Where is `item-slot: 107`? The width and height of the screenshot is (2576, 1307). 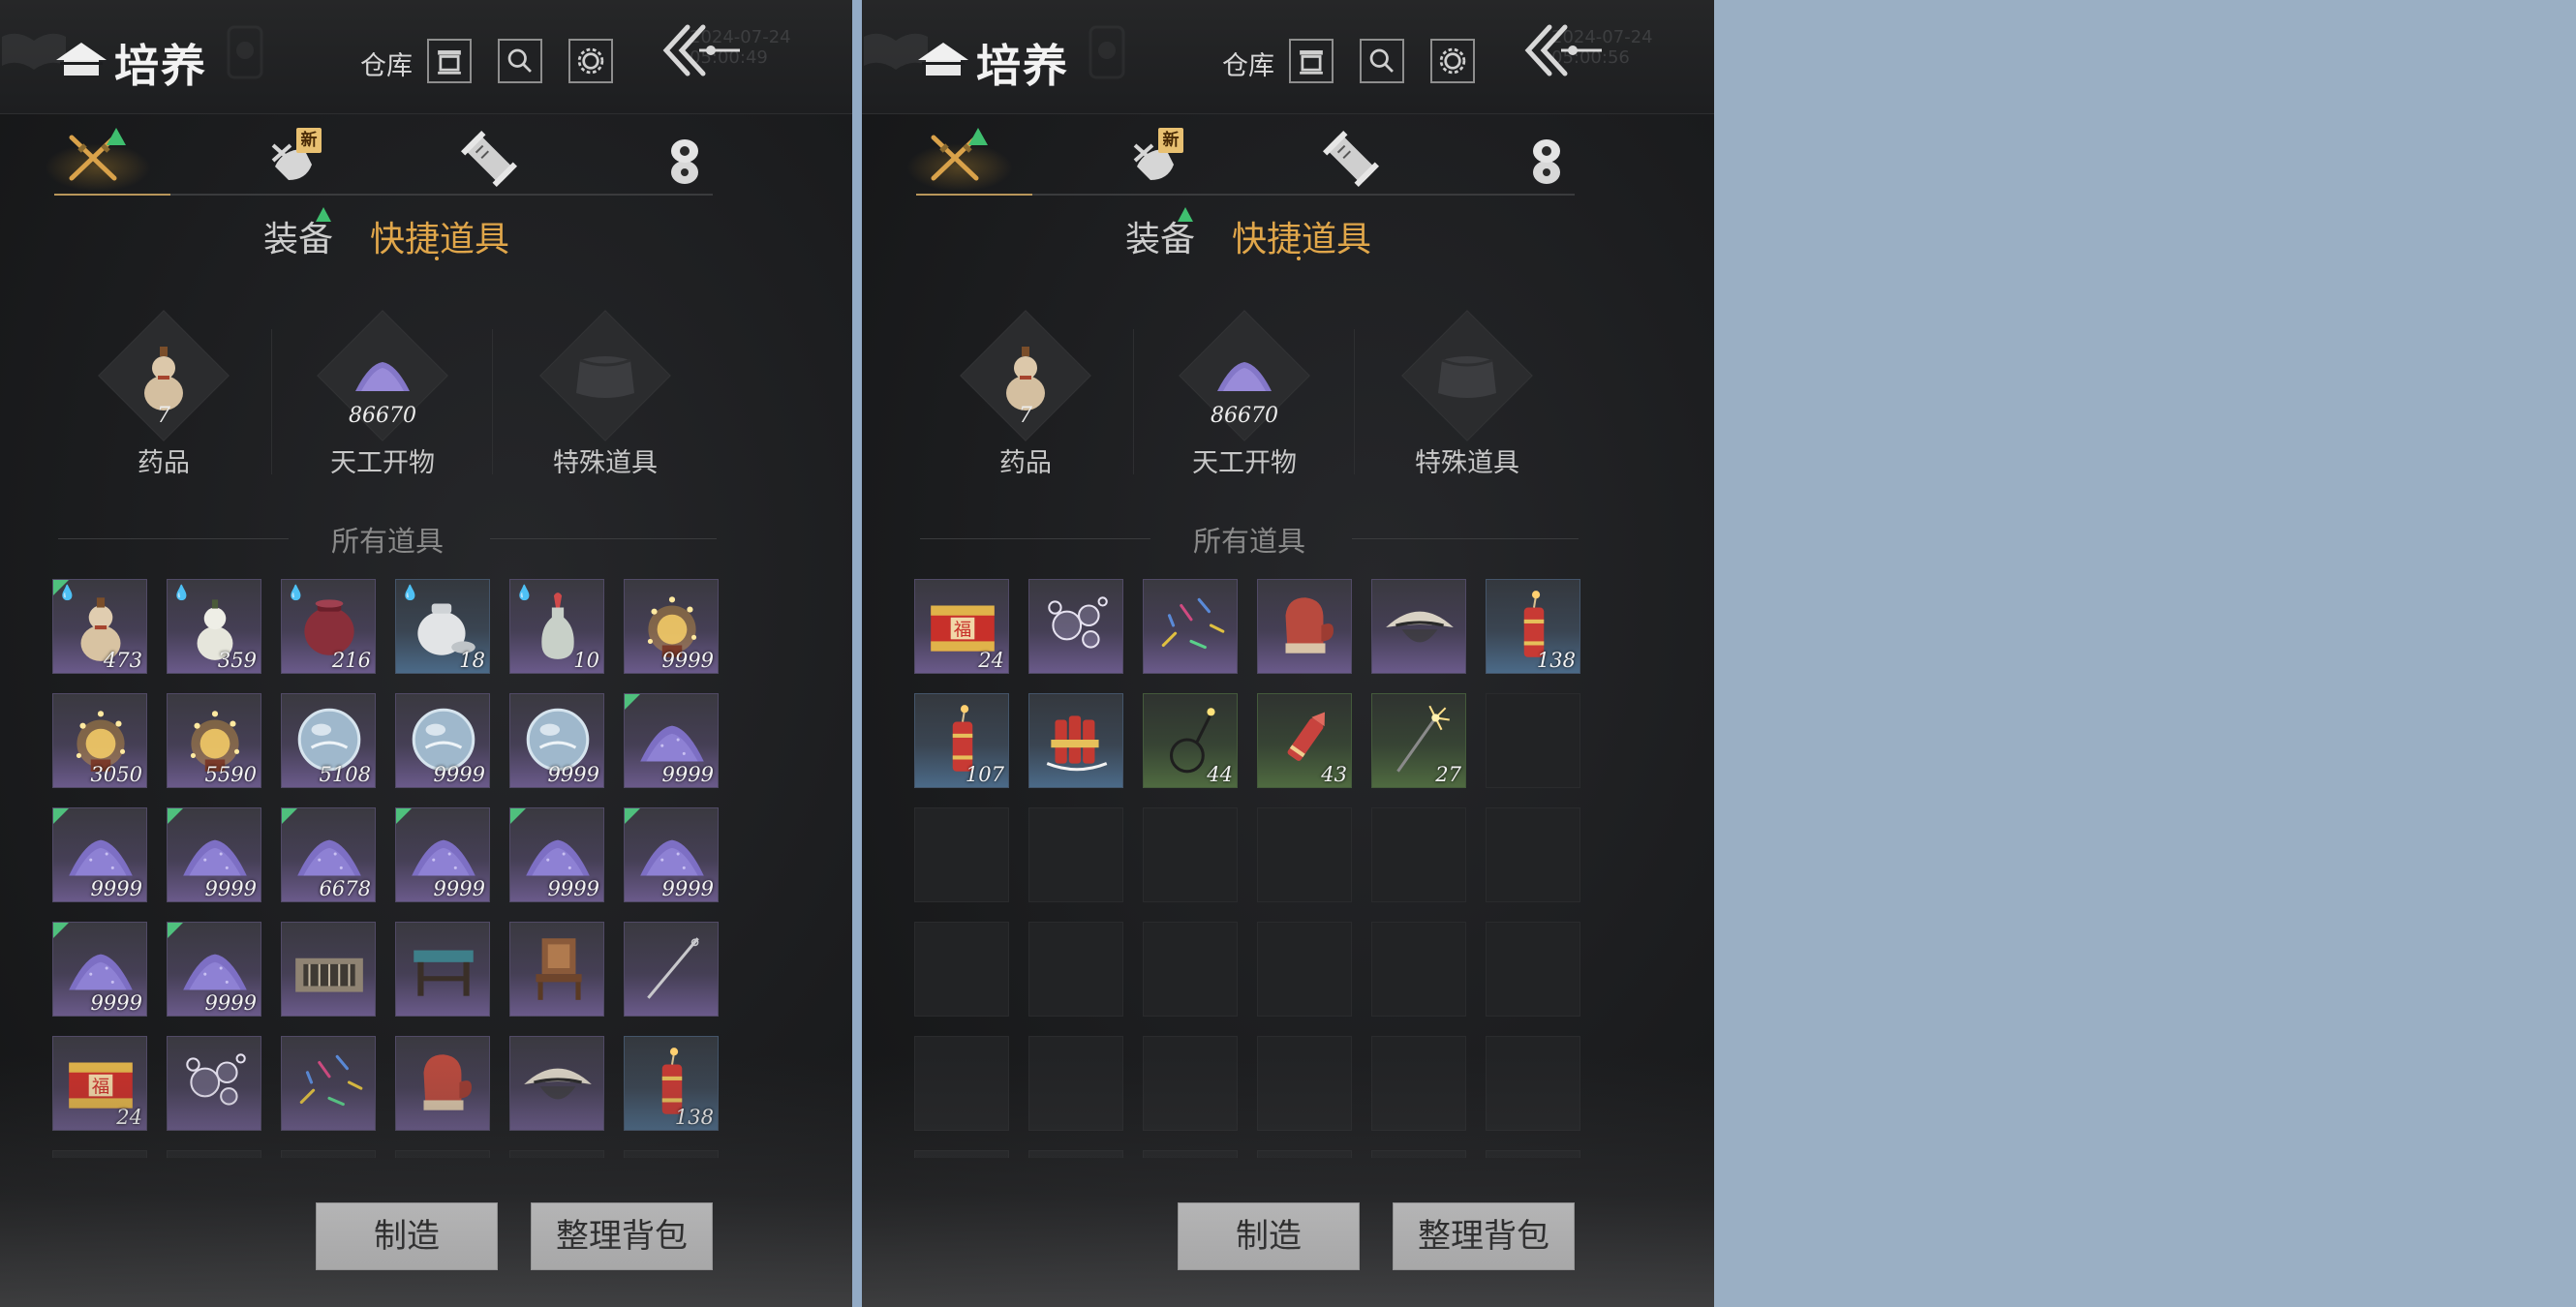
item-slot: 107 is located at coordinates (961, 741).